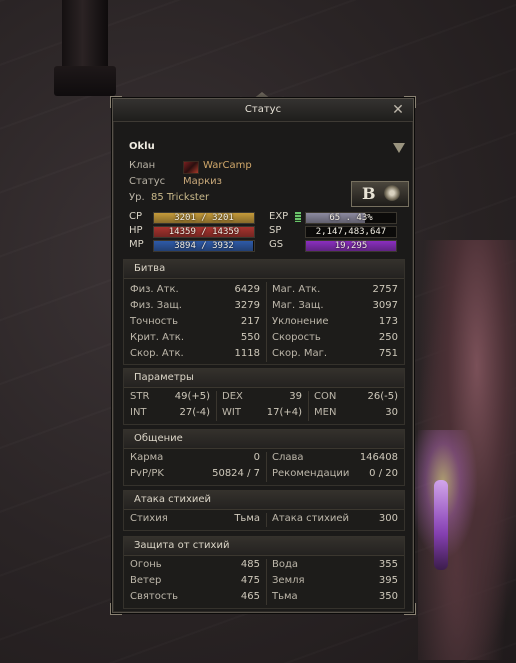 The width and height of the screenshot is (516, 663). What do you see at coordinates (288, 580) in the screenshot?
I see `stat-label: Земля` at bounding box center [288, 580].